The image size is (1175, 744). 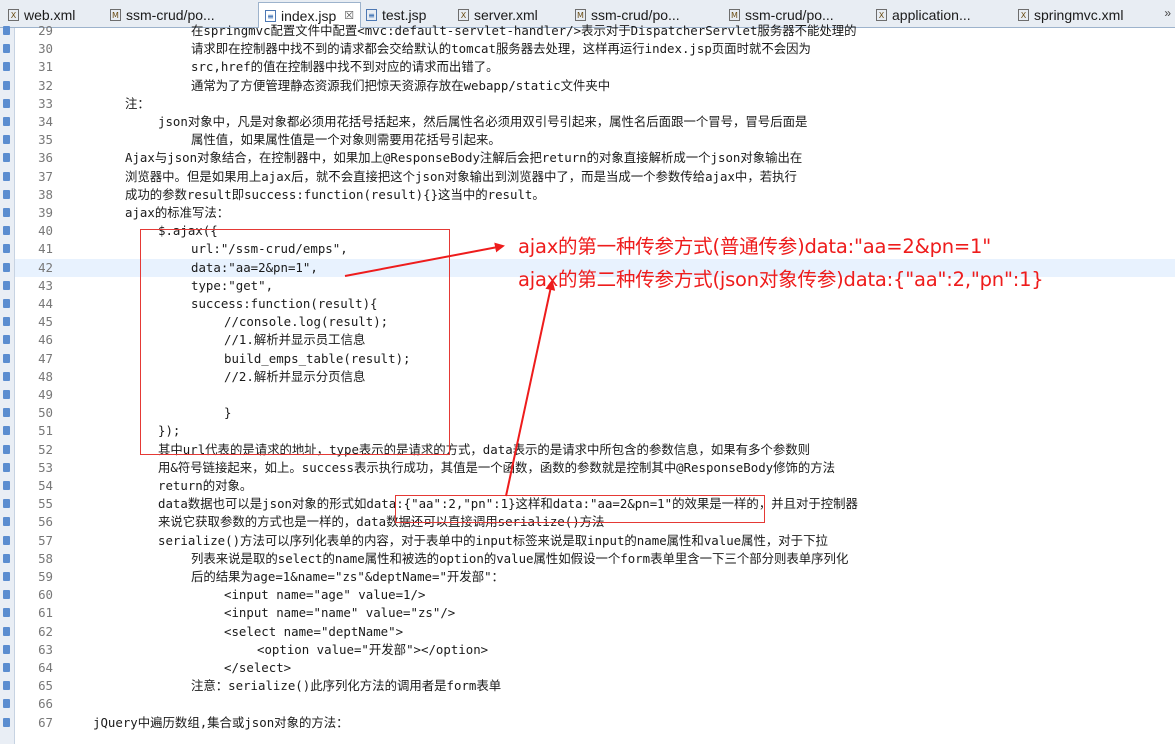 What do you see at coordinates (755, 246) in the screenshot?
I see `annotation-first-method: ajax的第一种传参方式(普通传参)data:"aa=2&pn=1"` at bounding box center [755, 246].